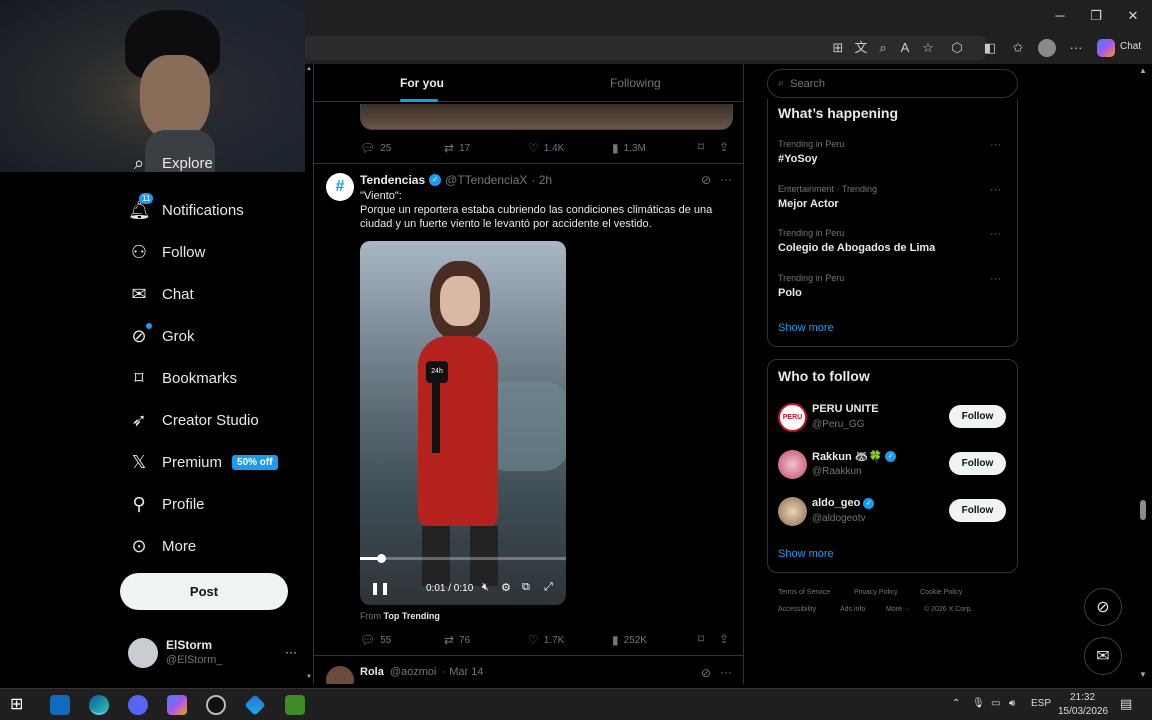  Describe the element at coordinates (1018, 48) in the screenshot. I see `favorites-icon: ✩` at that location.